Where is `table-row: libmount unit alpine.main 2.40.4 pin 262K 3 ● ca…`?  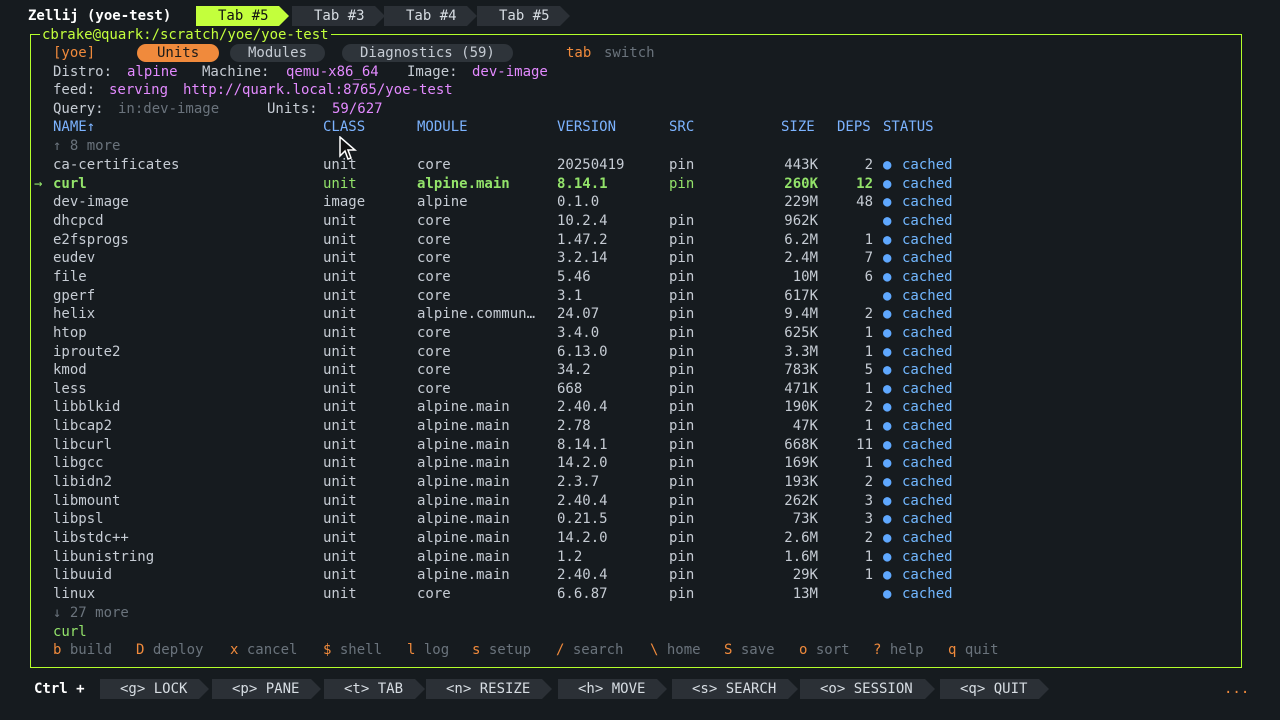
table-row: libmount unit alpine.main 2.40.4 pin 262K 3 ● ca… is located at coordinates (640, 501).